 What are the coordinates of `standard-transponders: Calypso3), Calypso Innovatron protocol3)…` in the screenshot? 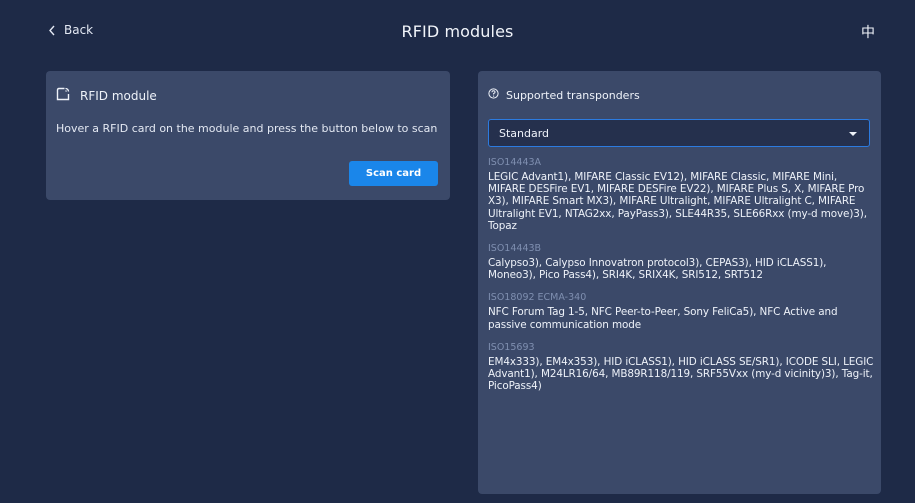 It's located at (657, 269).